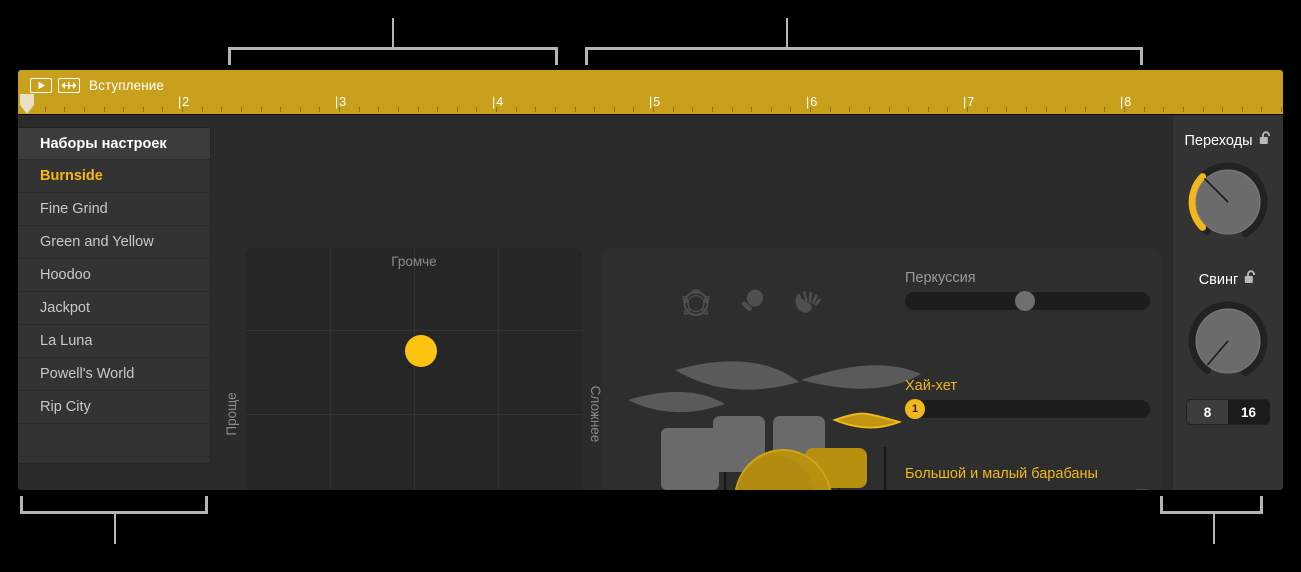 This screenshot has height=572, width=1301. I want to click on preset-item-5: La Luna, so click(114, 341).